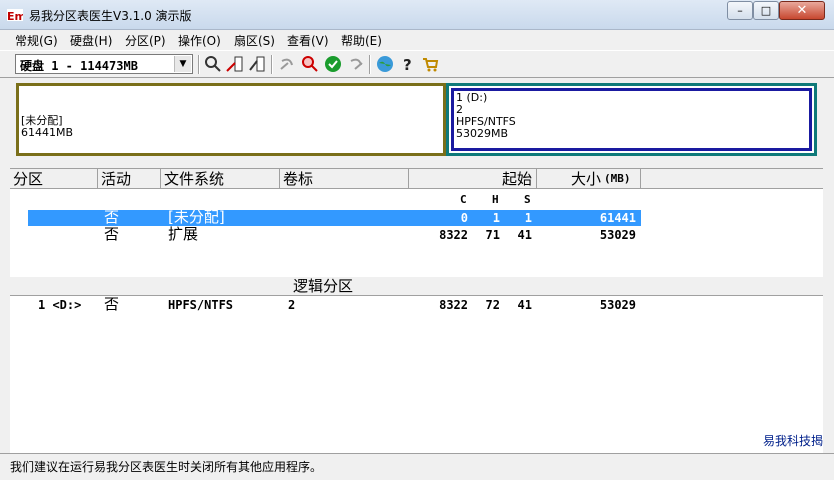  Describe the element at coordinates (528, 218) in the screenshot. I see `row-s: 1` at that location.